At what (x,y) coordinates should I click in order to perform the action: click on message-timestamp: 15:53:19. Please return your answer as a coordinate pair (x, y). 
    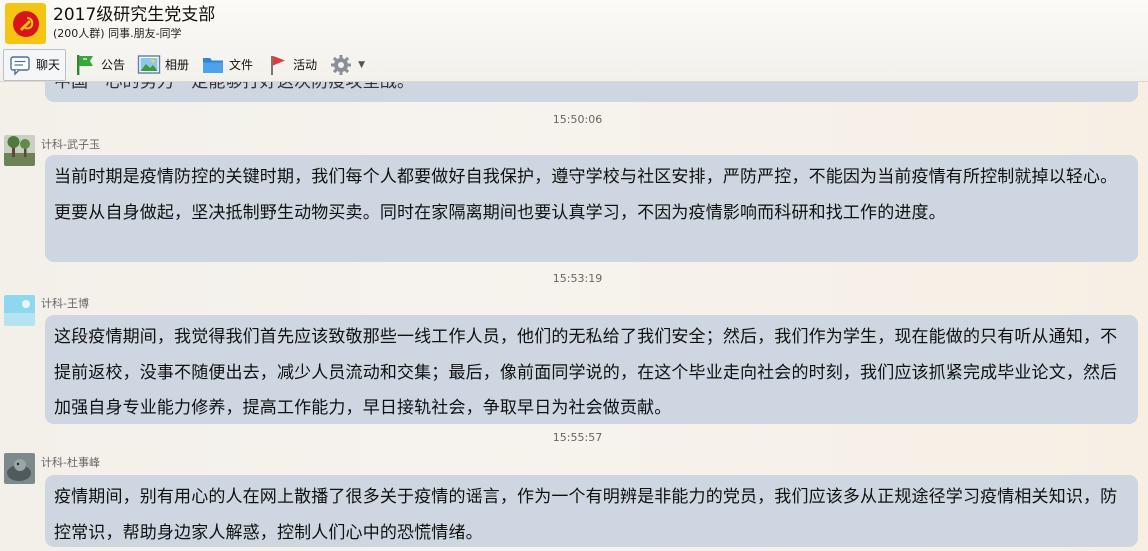
    Looking at the image, I should click on (577, 278).